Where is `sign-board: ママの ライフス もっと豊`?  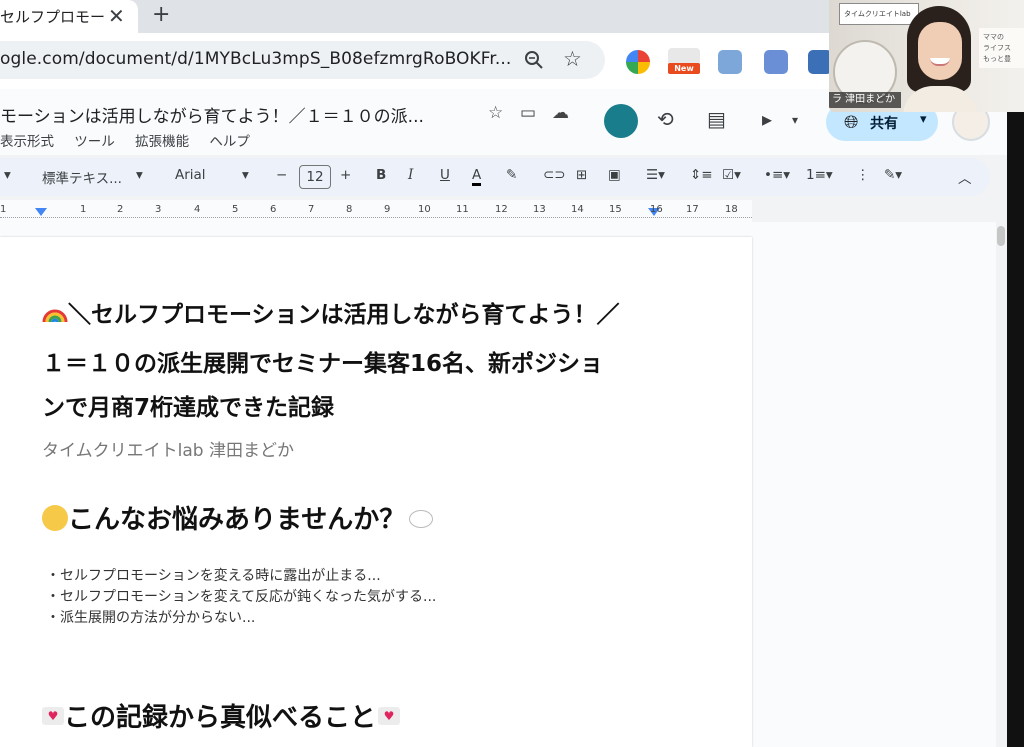
sign-board: ママの ライフス もっと豊 is located at coordinates (1001, 48).